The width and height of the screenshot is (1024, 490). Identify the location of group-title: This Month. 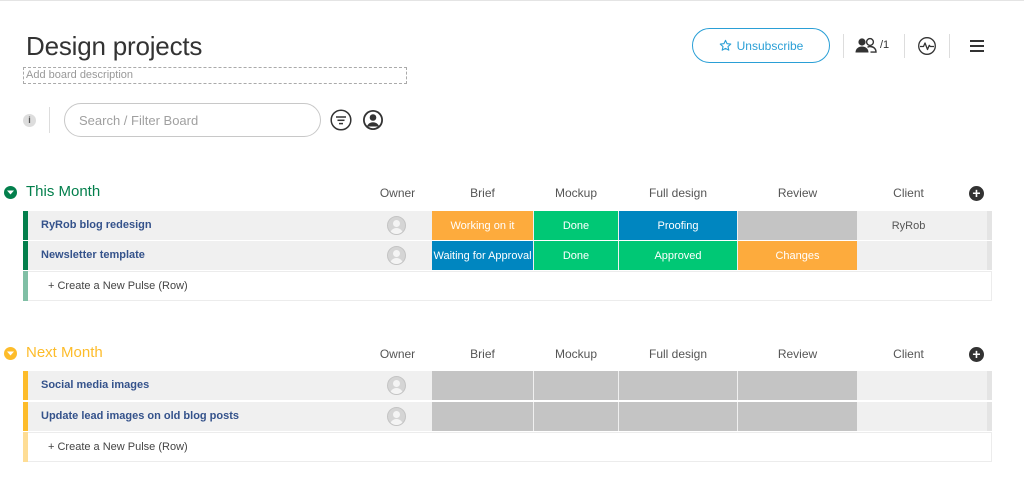
(63, 191).